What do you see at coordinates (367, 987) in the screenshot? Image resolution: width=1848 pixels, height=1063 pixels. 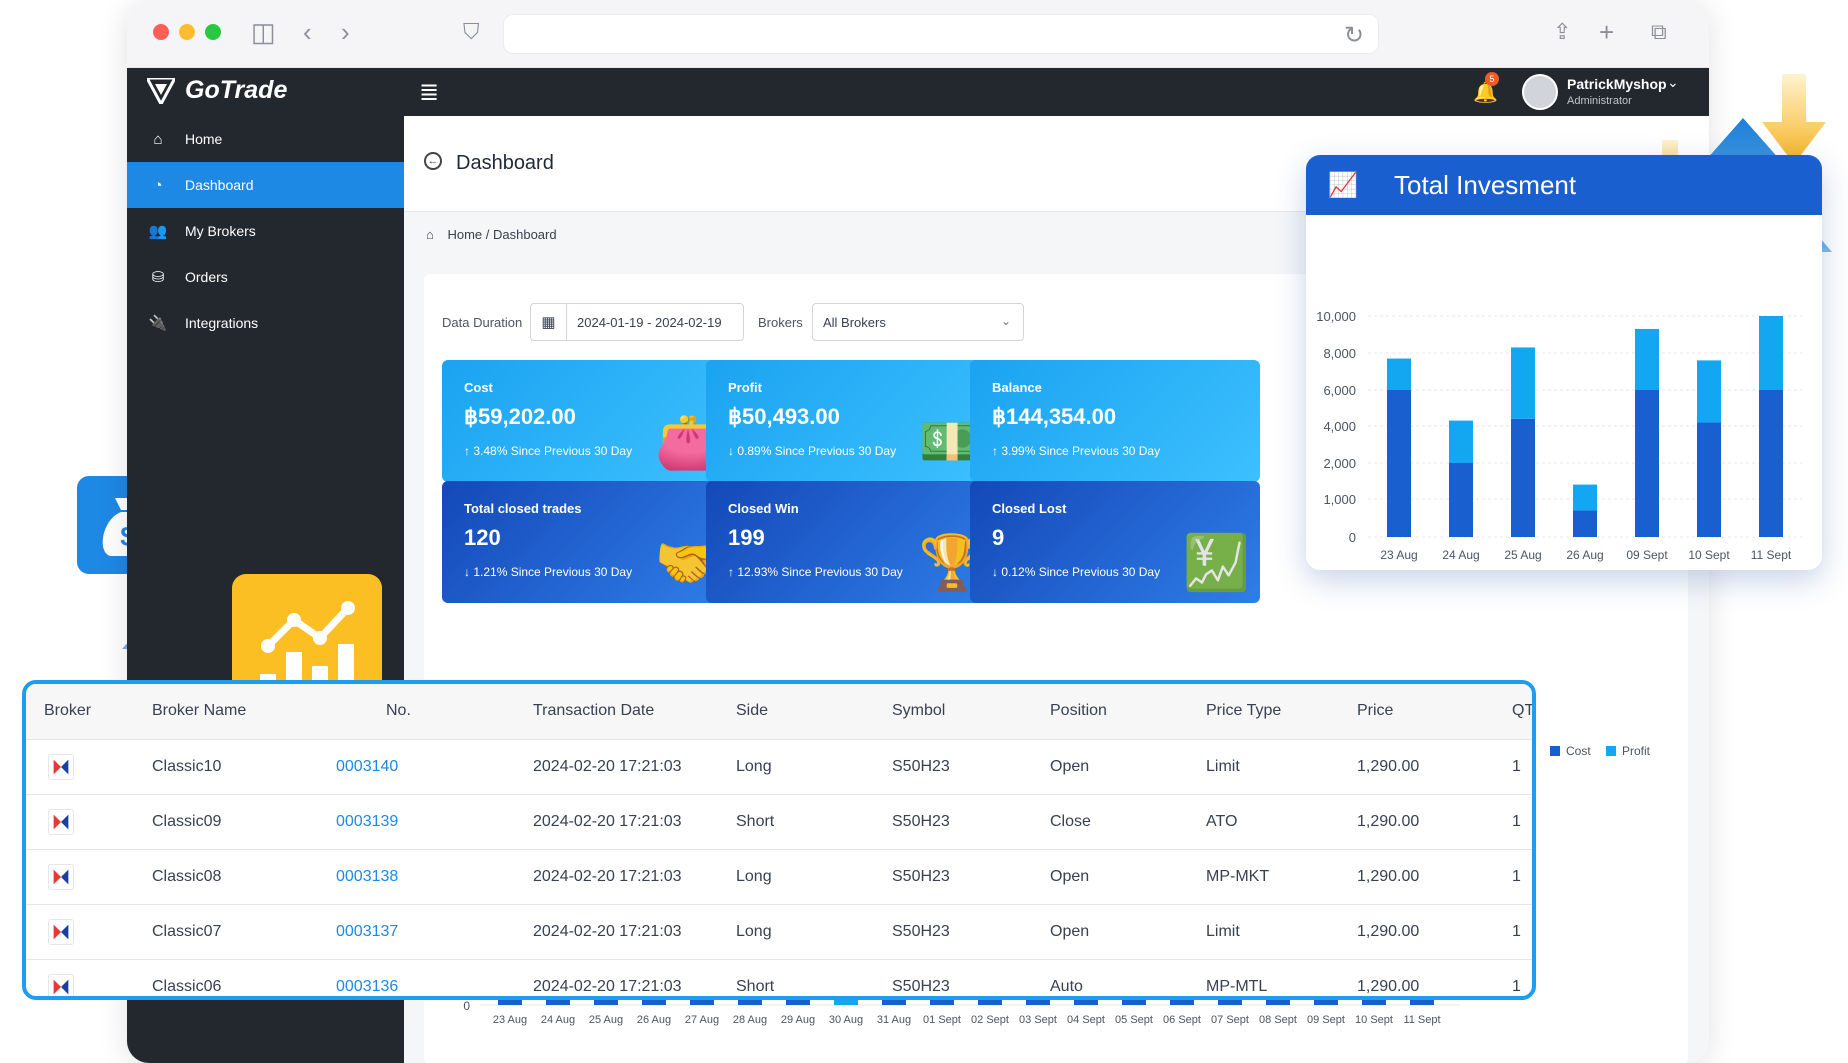 I see `cell-no-link: 0003136` at bounding box center [367, 987].